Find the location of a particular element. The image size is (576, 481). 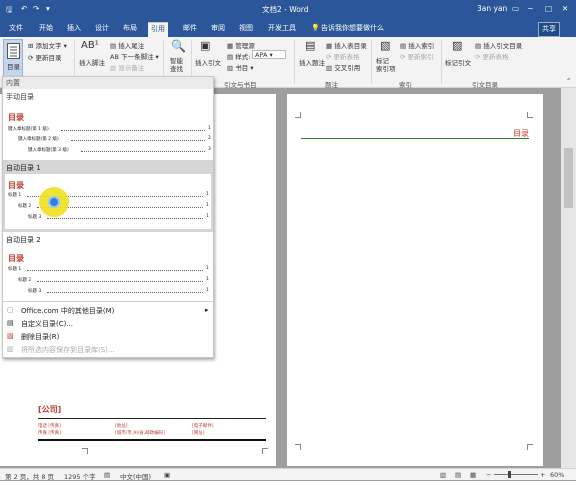

auto-toc-2-title: 目录 is located at coordinates (16, 258).